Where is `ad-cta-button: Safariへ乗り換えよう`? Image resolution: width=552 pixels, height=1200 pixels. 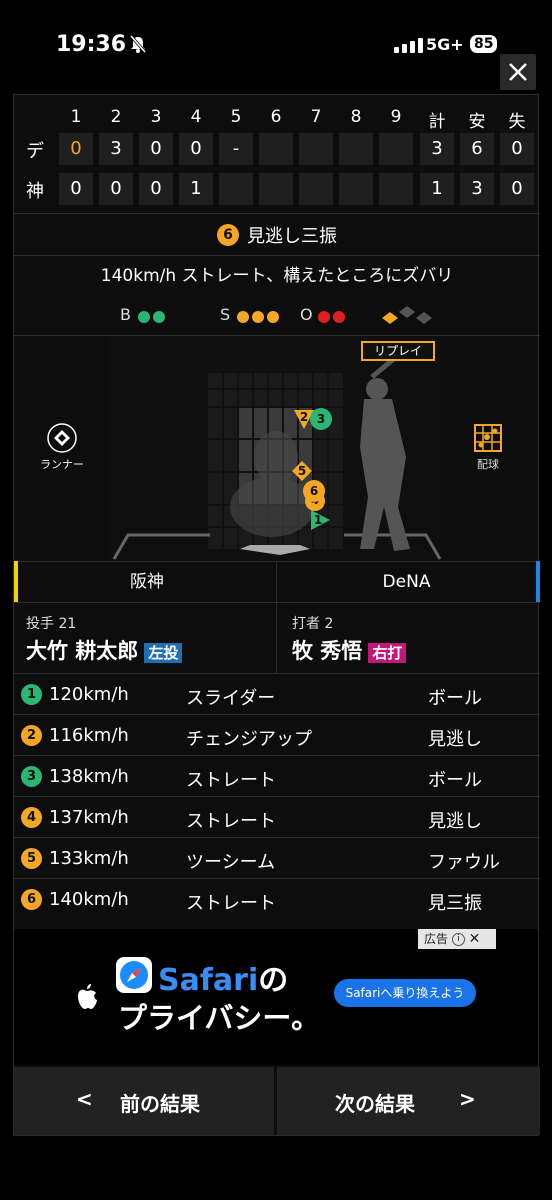
ad-cta-button: Safariへ乗り換えよう is located at coordinates (405, 993).